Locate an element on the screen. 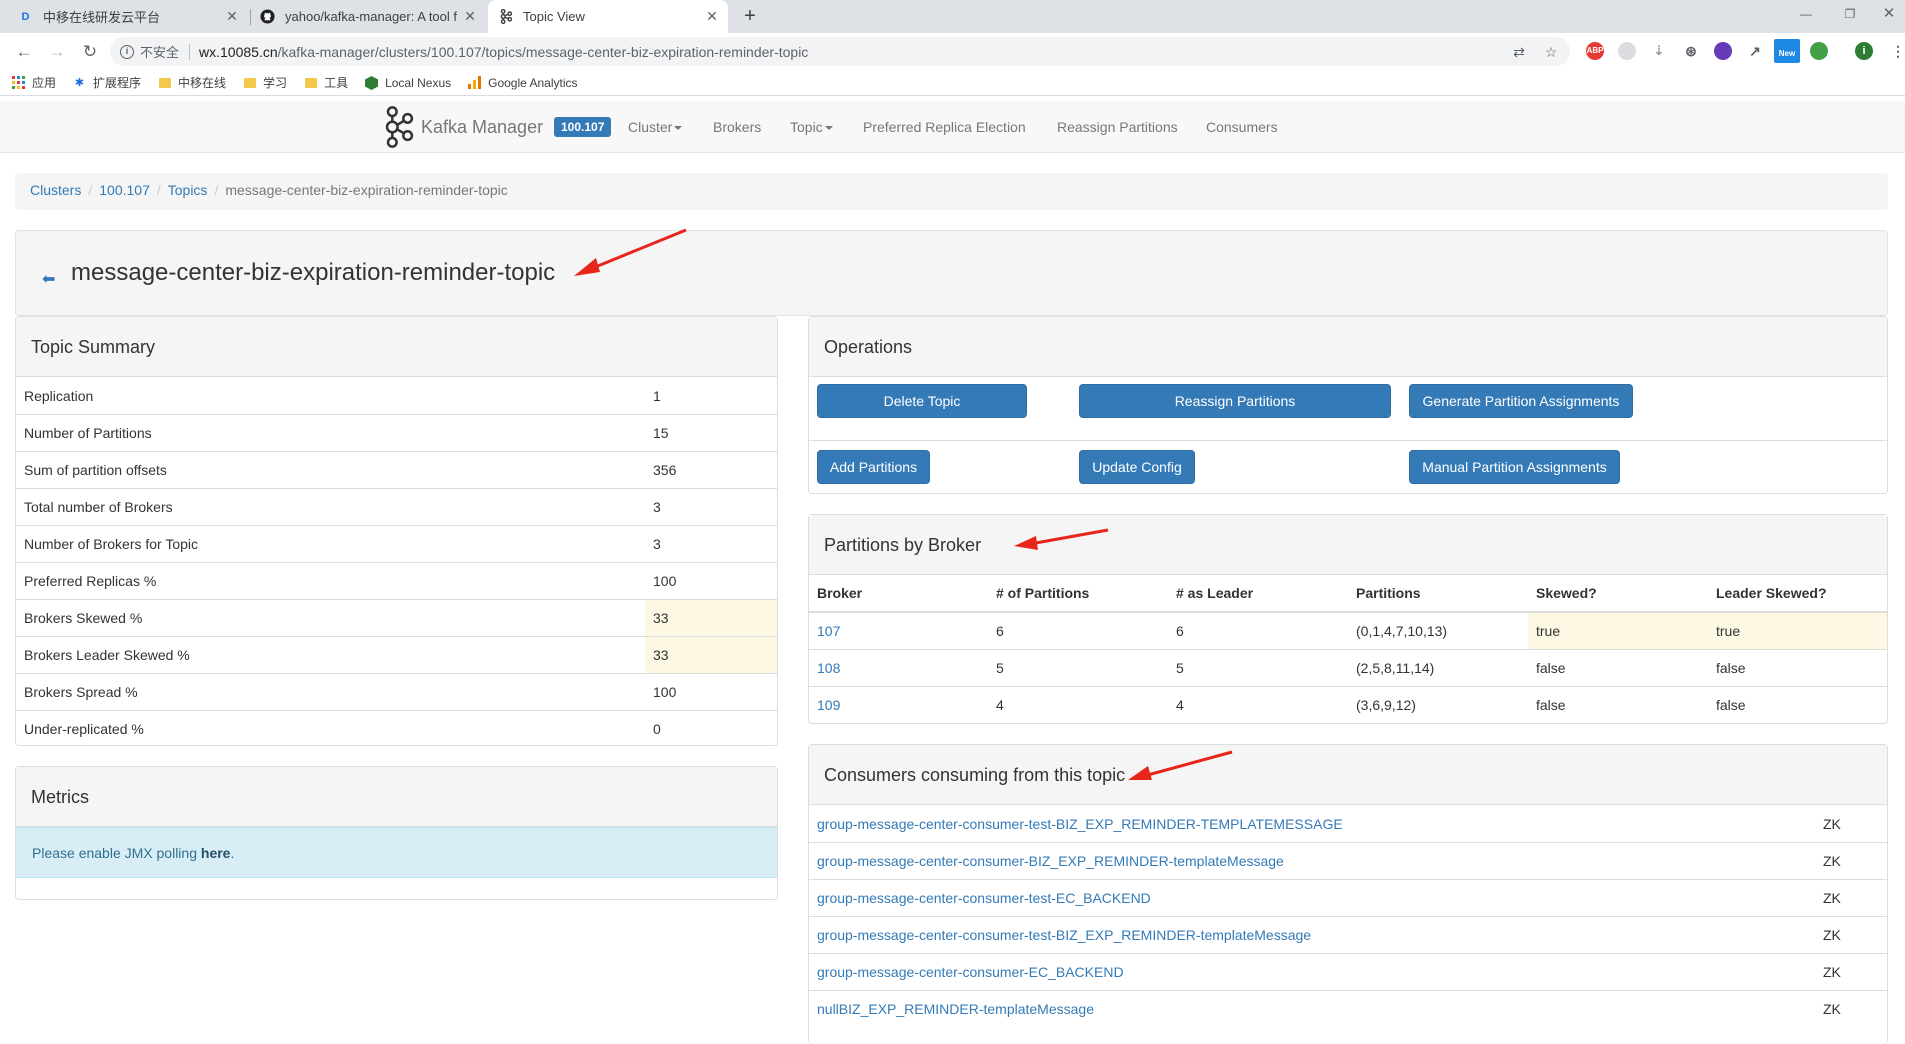 The image size is (1905, 1044). caret-down-icon is located at coordinates (828, 128).